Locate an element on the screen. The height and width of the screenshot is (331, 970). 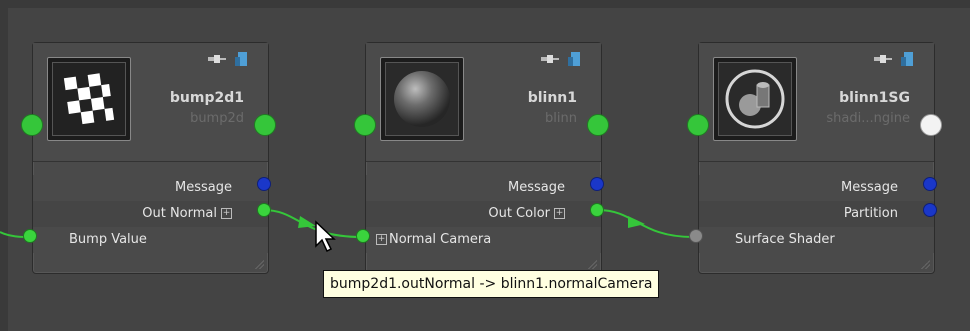
attr-label-wrap: + Normal Camera is located at coordinates (433, 240).